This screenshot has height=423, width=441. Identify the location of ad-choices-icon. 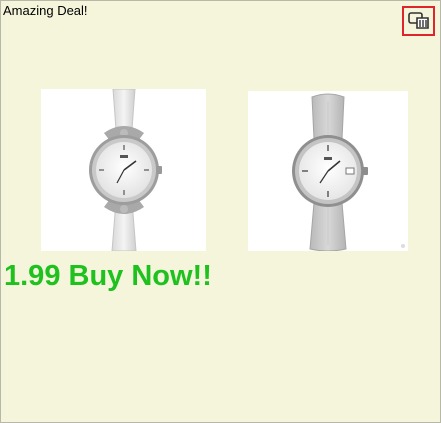
(418, 20).